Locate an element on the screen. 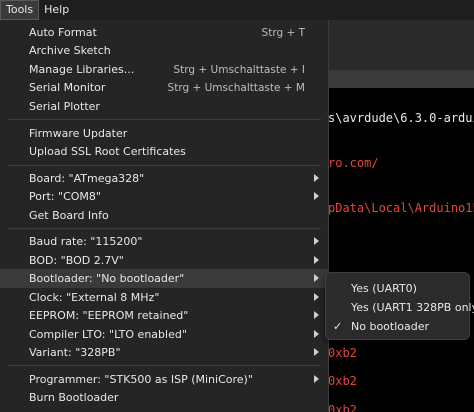 The width and height of the screenshot is (474, 412). menu-bar: Tools Help is located at coordinates (237, 10).